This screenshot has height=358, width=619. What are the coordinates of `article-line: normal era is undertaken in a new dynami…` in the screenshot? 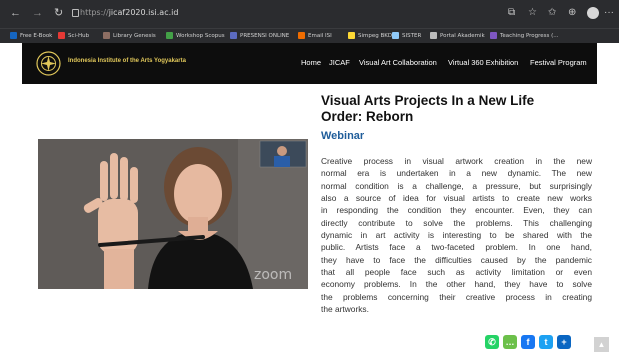 It's located at (456, 173).